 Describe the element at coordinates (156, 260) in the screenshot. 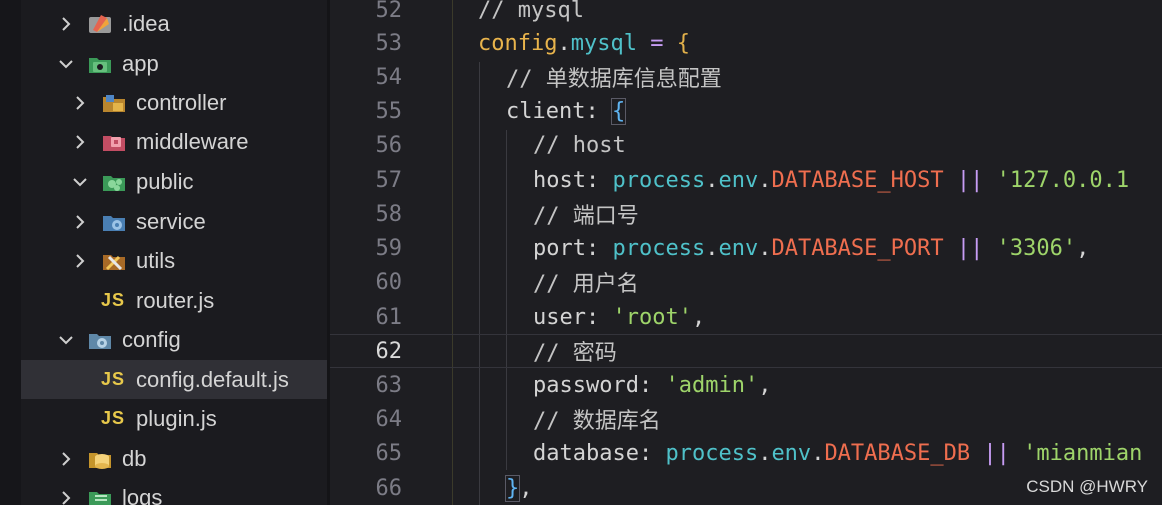

I see `tree-item-label: utils` at that location.